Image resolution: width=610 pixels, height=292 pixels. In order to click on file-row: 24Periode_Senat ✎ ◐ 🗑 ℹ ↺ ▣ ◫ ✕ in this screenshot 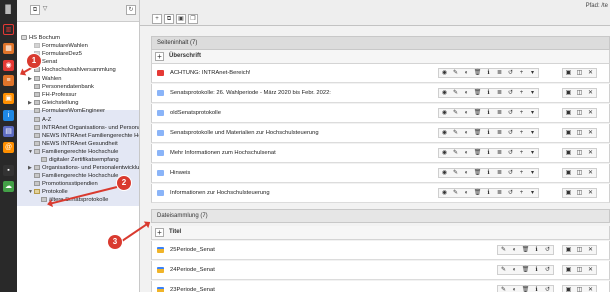, I will do `click(380, 270)`.